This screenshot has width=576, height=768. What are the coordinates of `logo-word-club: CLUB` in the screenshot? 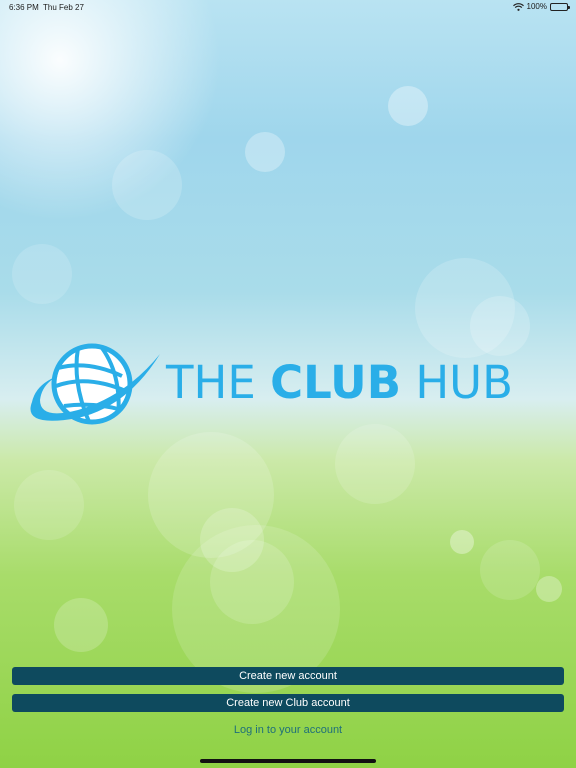 It's located at (336, 382).